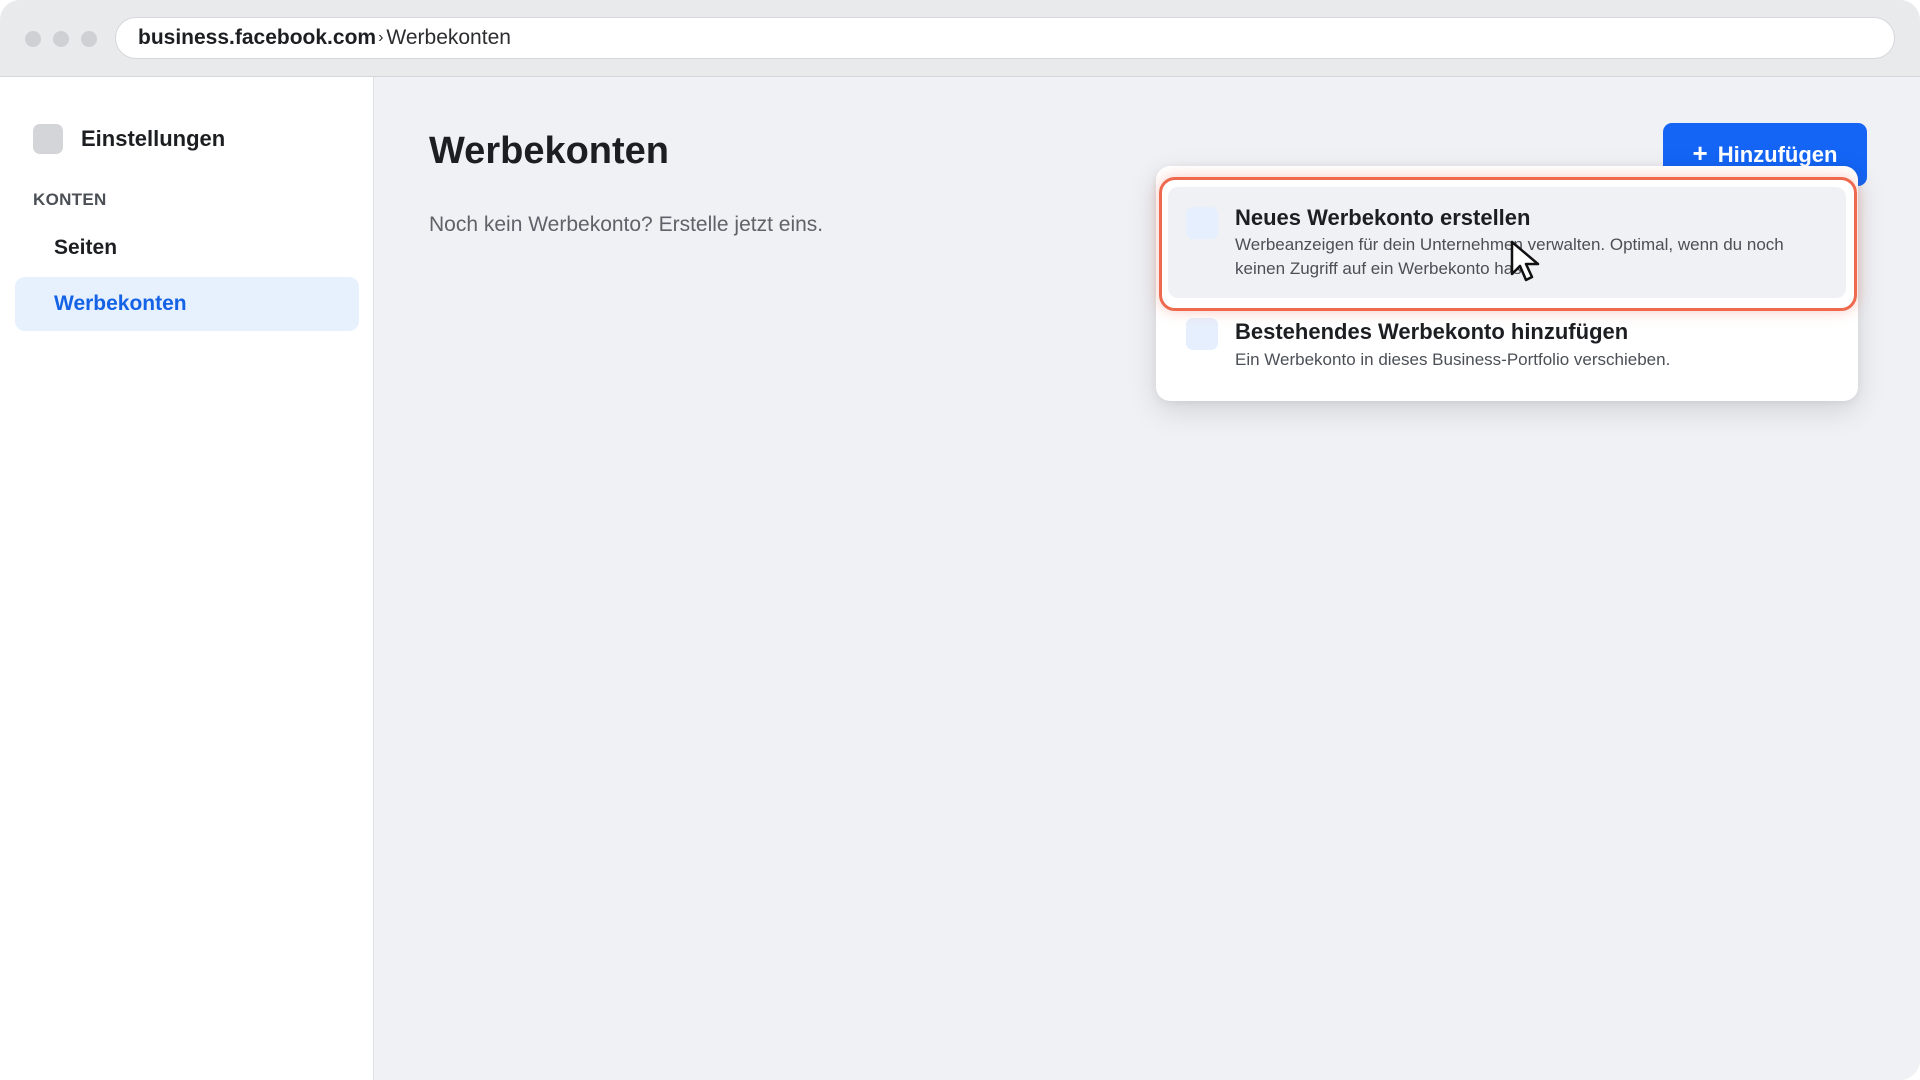 This screenshot has width=1920, height=1080. What do you see at coordinates (33, 39) in the screenshot?
I see `window-close-dot` at bounding box center [33, 39].